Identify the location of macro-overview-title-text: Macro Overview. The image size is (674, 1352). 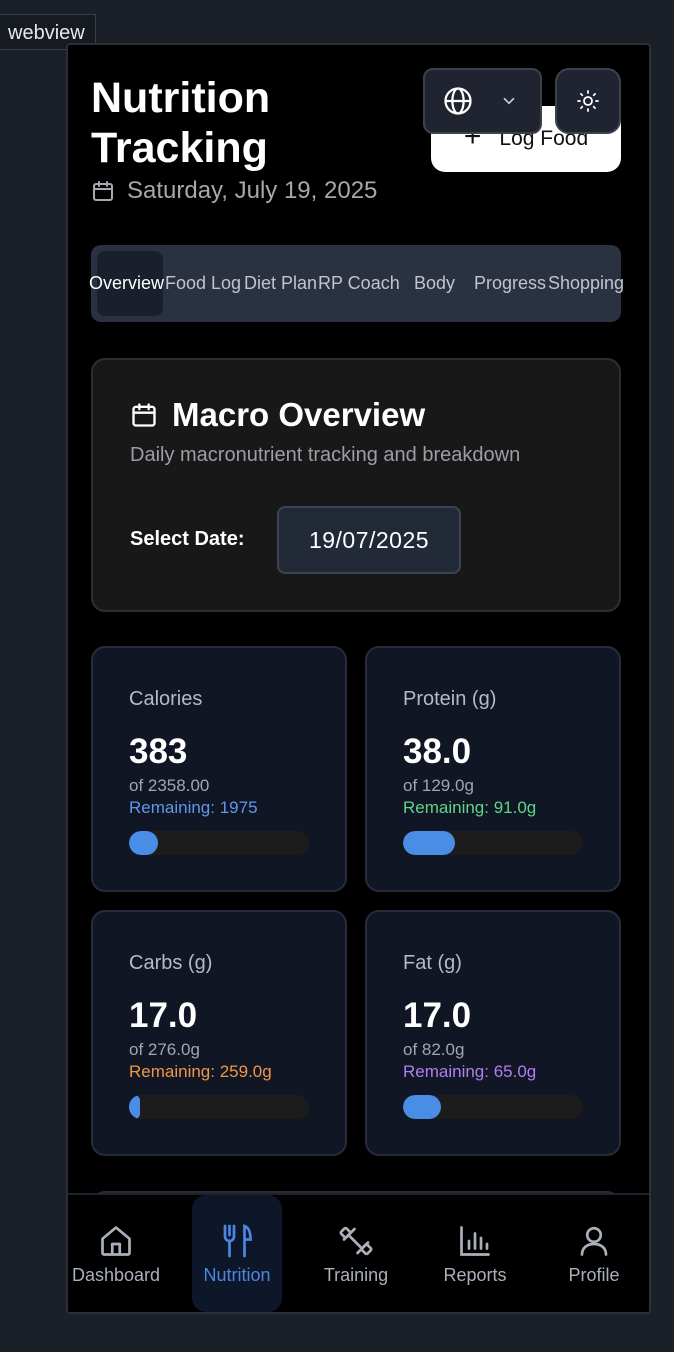
(299, 414).